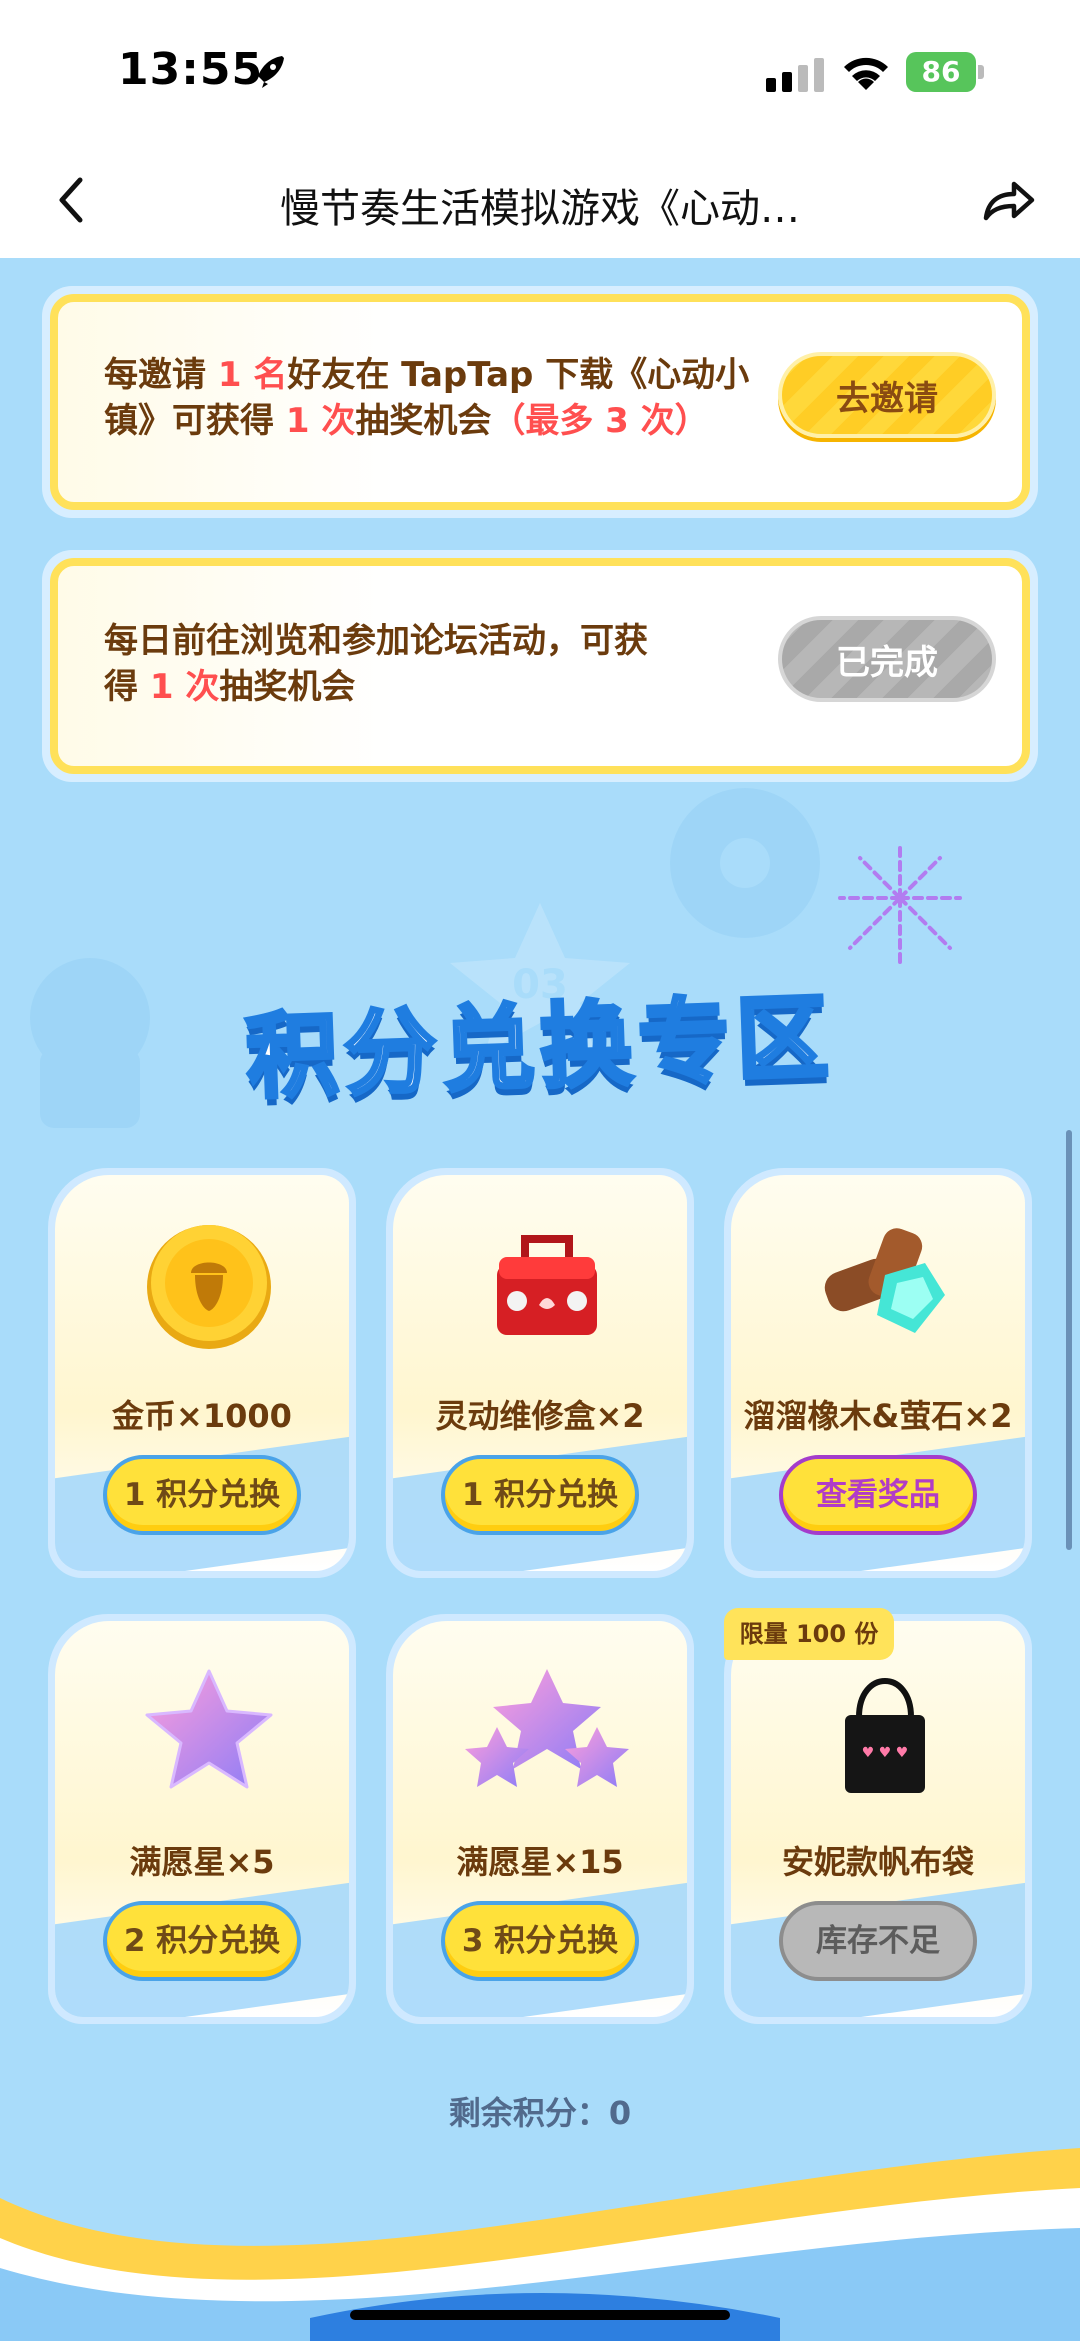  What do you see at coordinates (202, 1862) in the screenshot?
I see `reward-name: 满愿星×5` at bounding box center [202, 1862].